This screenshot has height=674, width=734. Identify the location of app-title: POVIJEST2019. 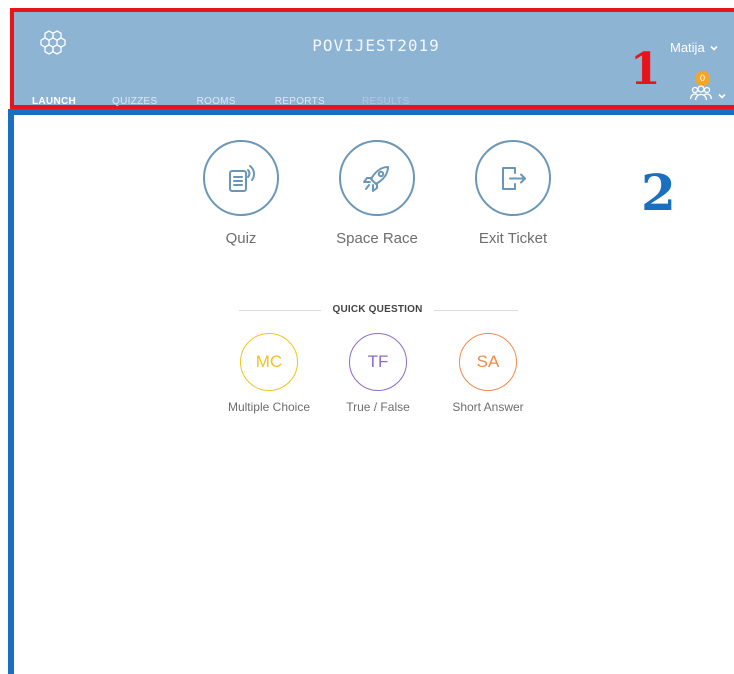
(376, 45).